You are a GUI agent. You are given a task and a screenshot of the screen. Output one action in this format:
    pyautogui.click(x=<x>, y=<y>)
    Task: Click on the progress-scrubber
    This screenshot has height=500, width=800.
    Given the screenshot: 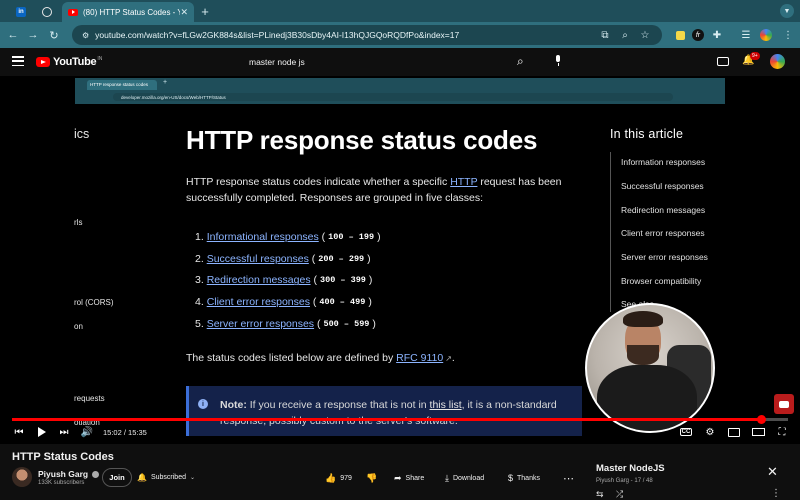 What is the action you would take?
    pyautogui.click(x=761, y=419)
    